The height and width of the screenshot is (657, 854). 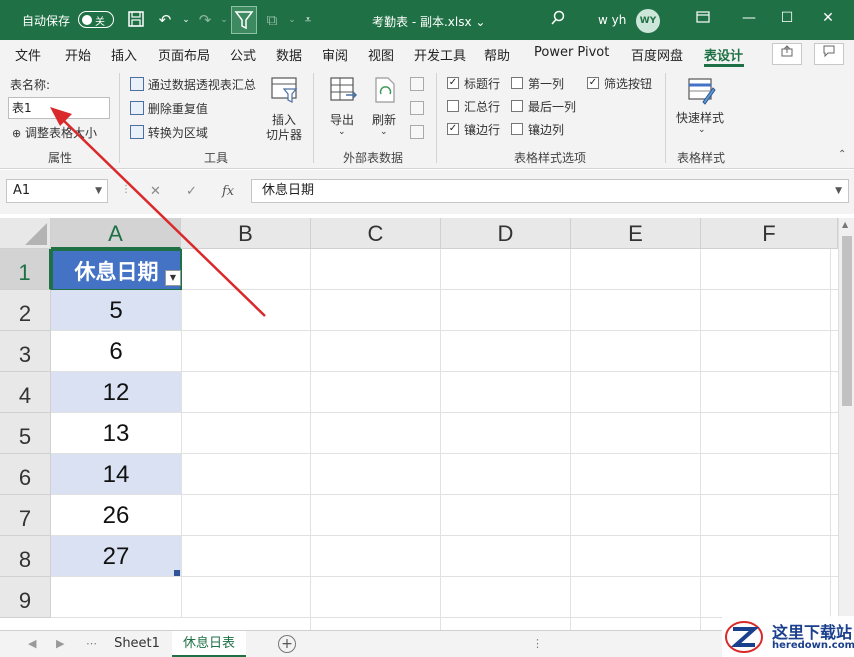 I want to click on share-button, so click(x=787, y=54).